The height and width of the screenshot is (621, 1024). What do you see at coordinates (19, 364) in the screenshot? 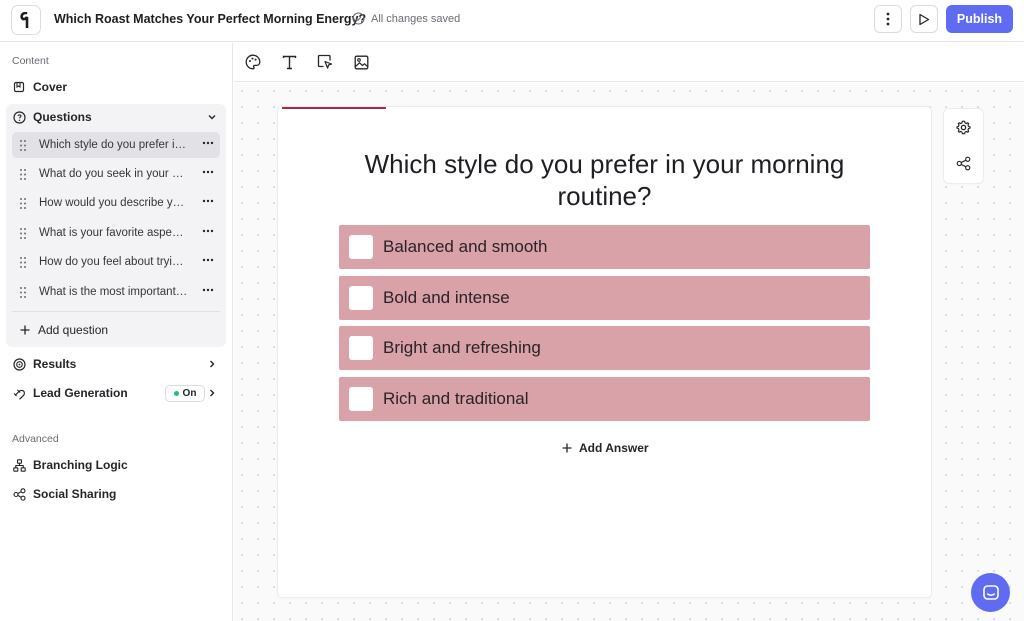
I see `target-icon` at bounding box center [19, 364].